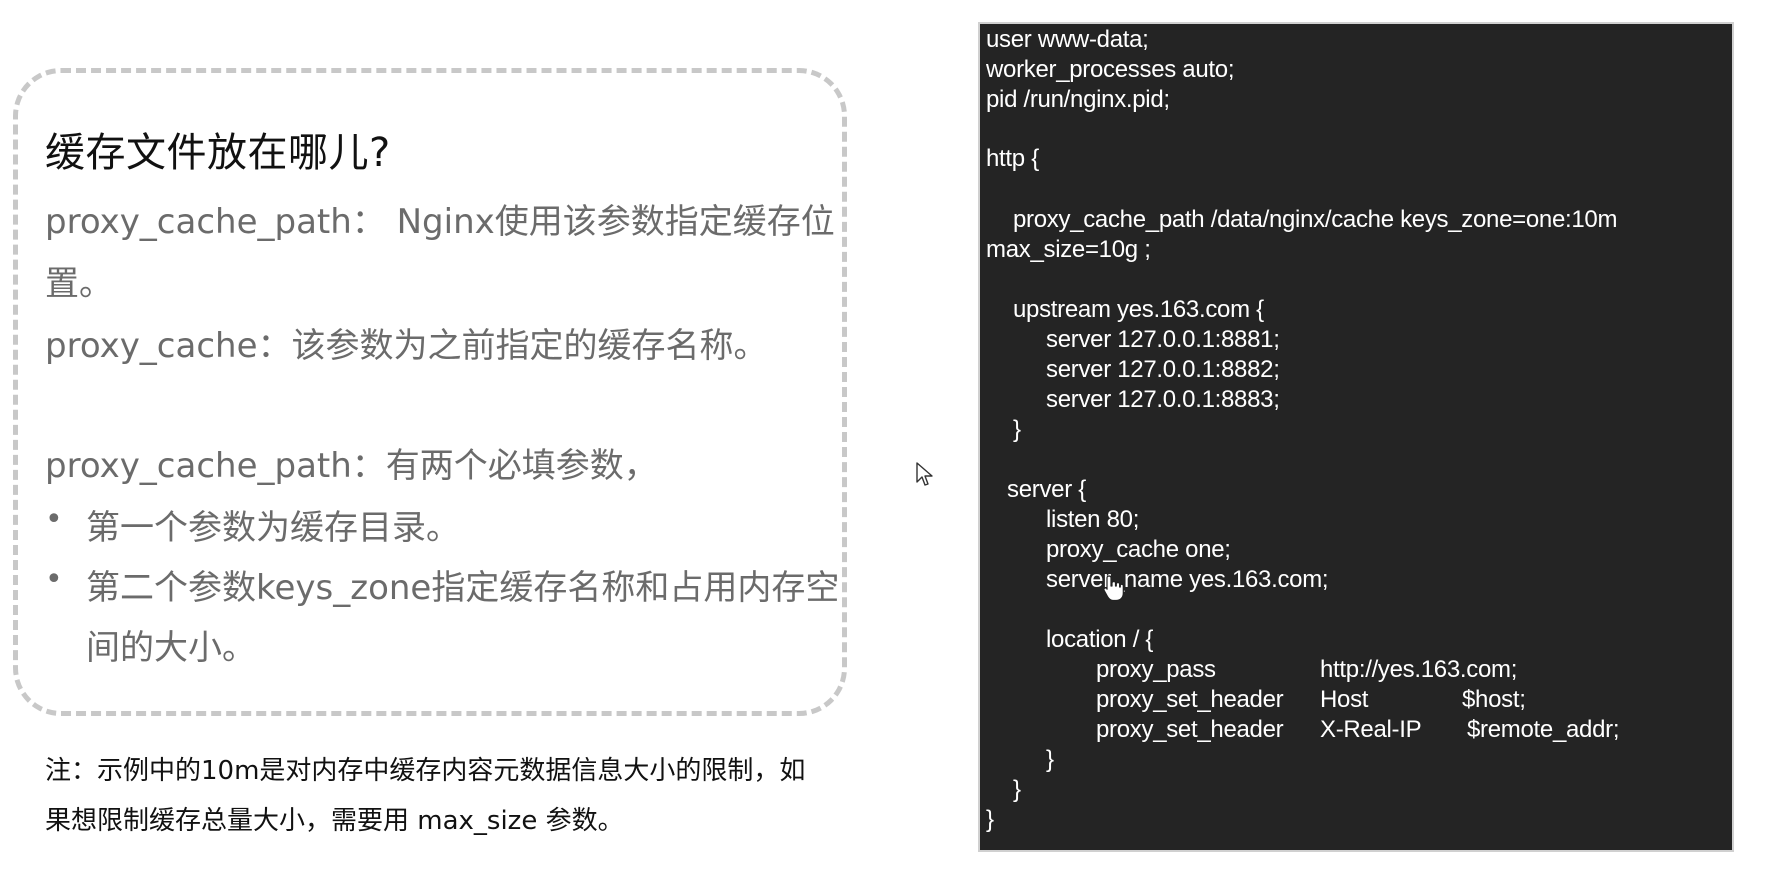 The image size is (1786, 884). Describe the element at coordinates (1344, 699) in the screenshot. I see `code-line: Host` at that location.